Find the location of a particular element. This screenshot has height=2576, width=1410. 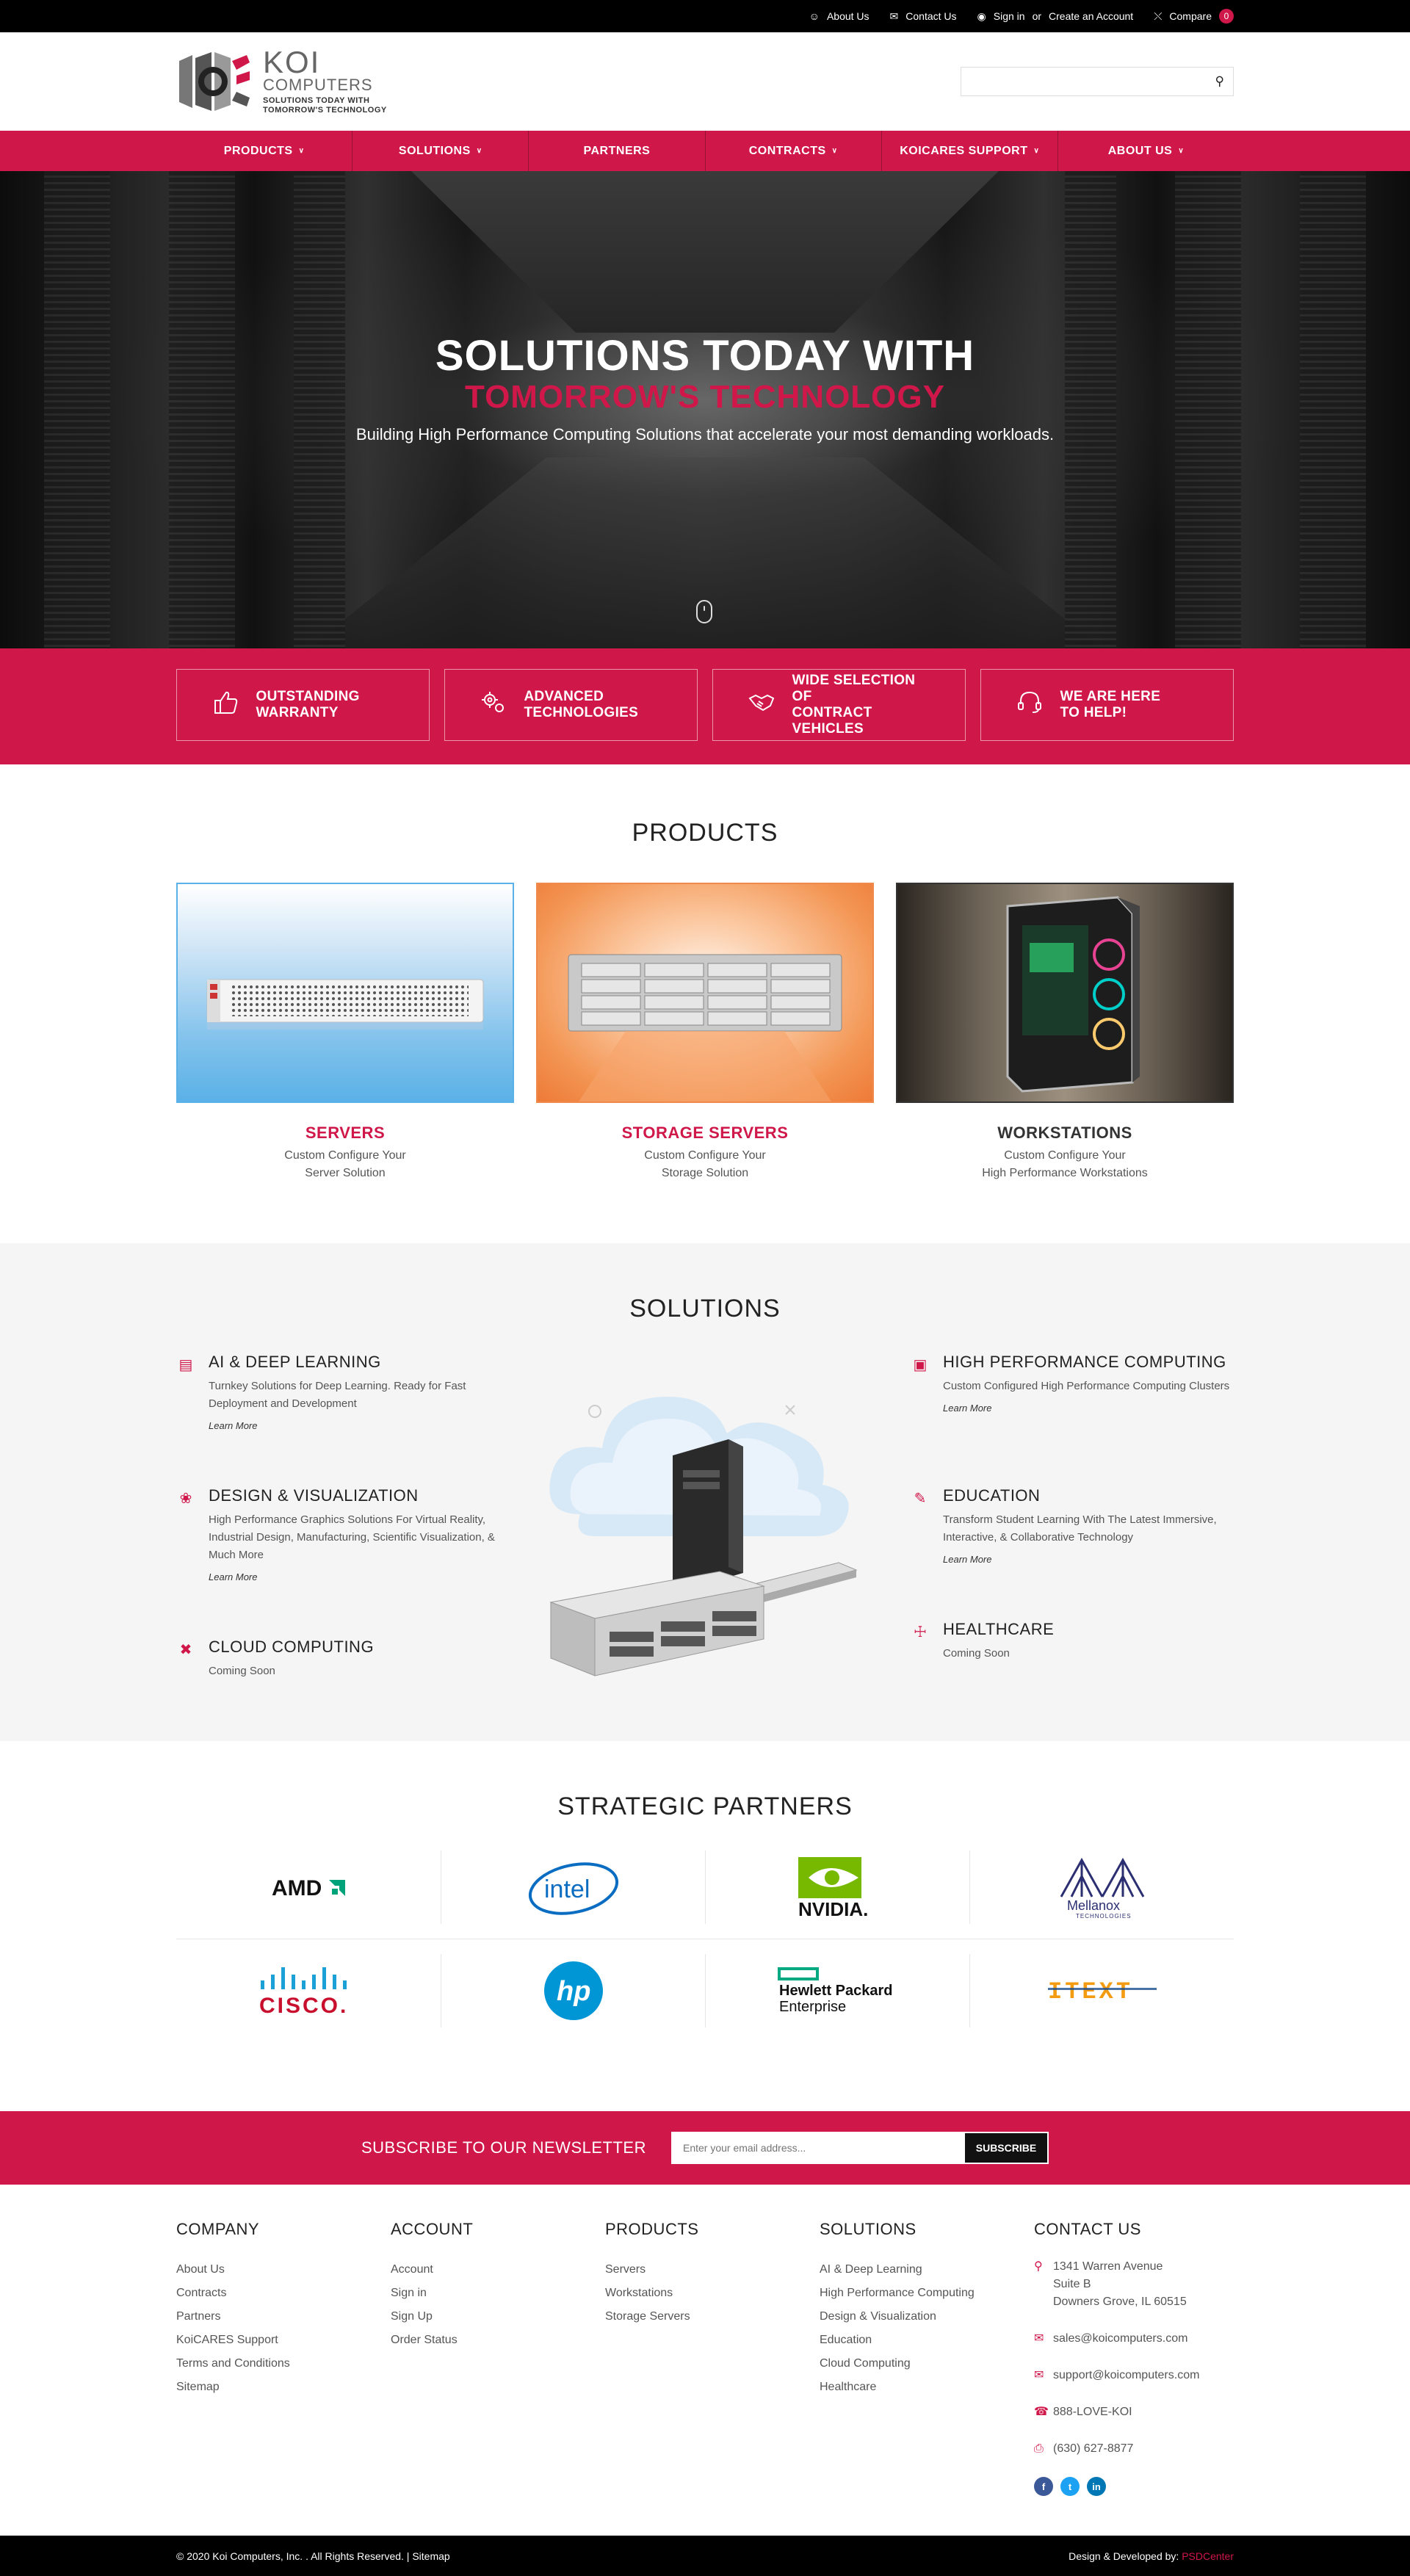

about-us-link: ☺ About Us is located at coordinates (839, 16).